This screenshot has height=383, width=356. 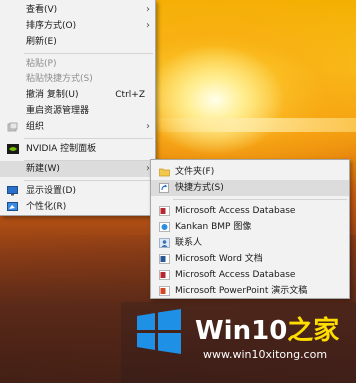 I want to click on menu-item-label: 组织, so click(x=35, y=127).